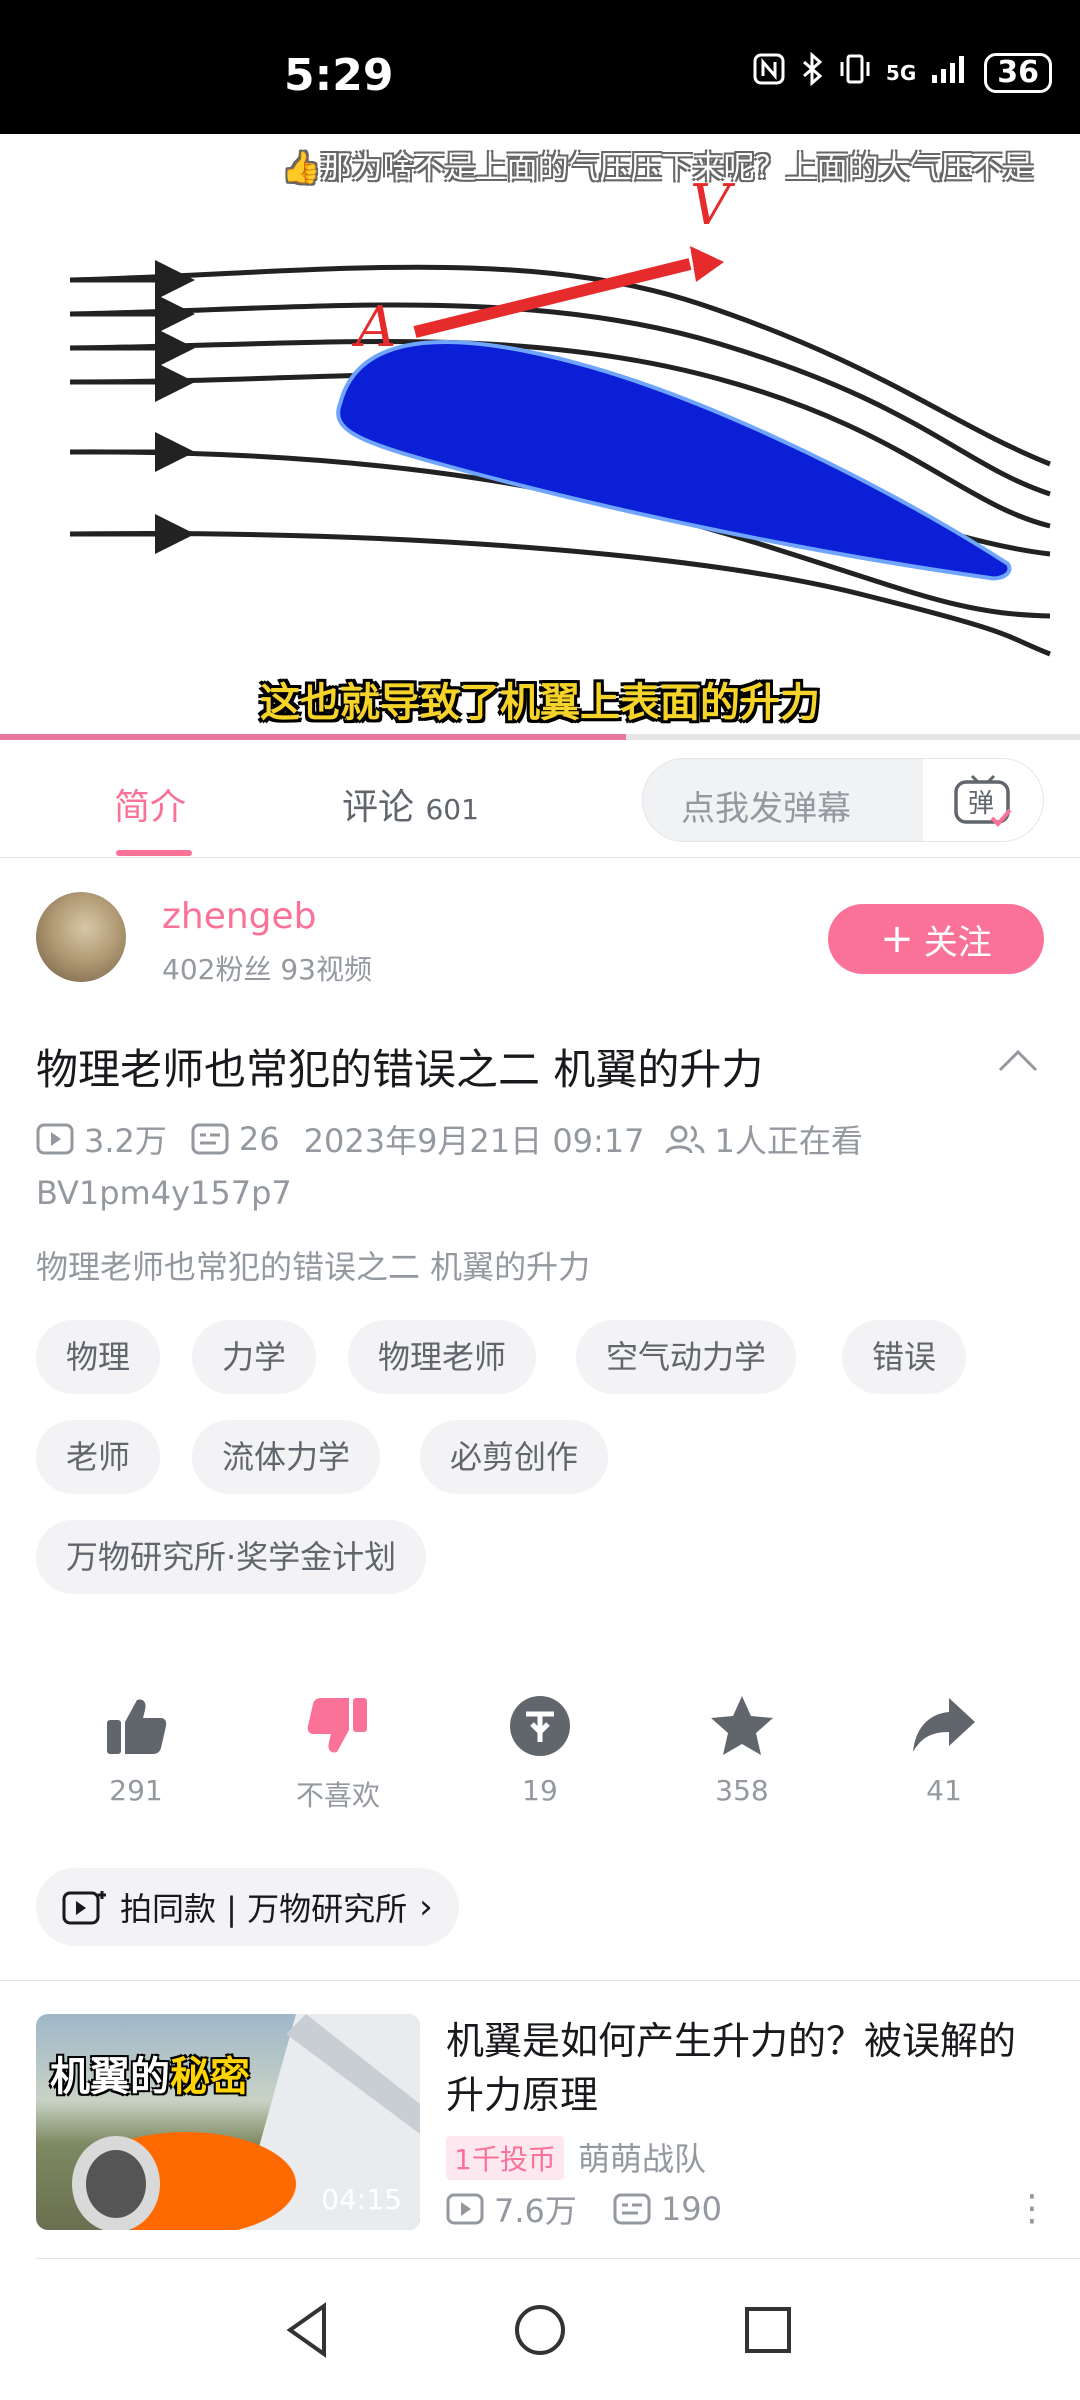  What do you see at coordinates (769, 73) in the screenshot?
I see `nfc-icon` at bounding box center [769, 73].